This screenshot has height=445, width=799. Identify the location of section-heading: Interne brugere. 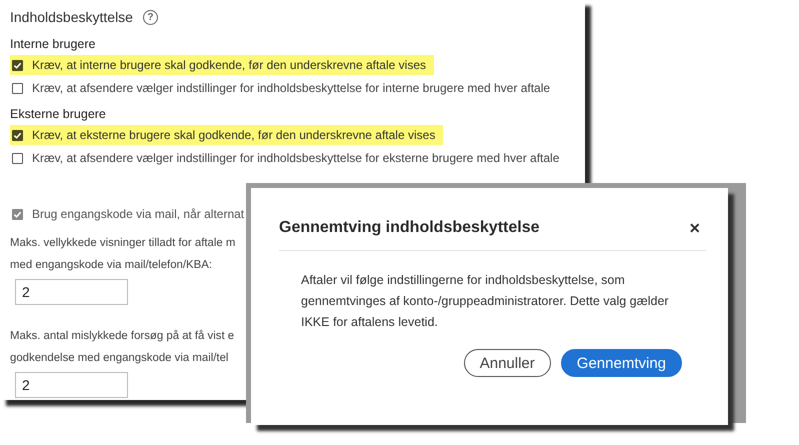
(53, 44).